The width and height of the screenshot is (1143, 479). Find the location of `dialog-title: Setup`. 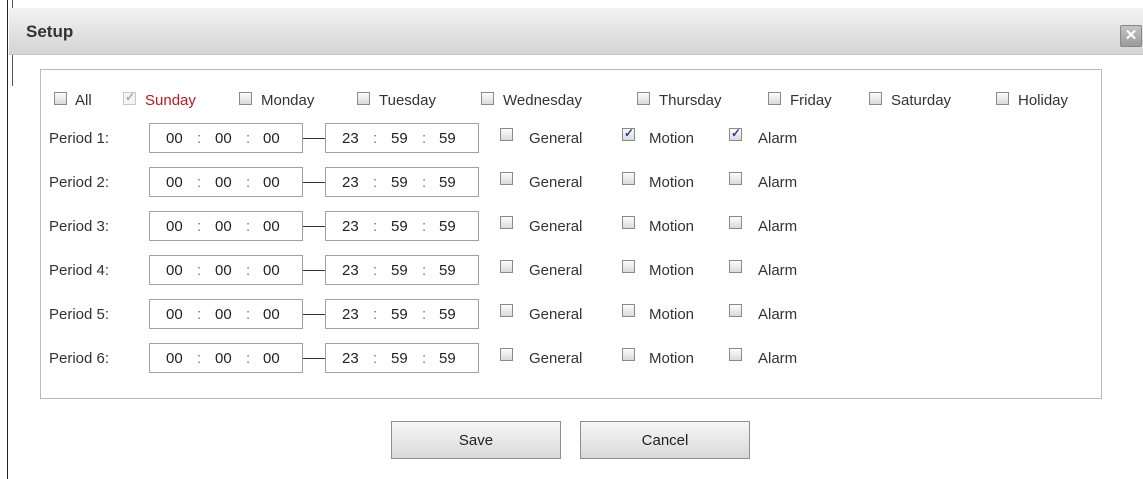

dialog-title: Setup is located at coordinates (50, 31).